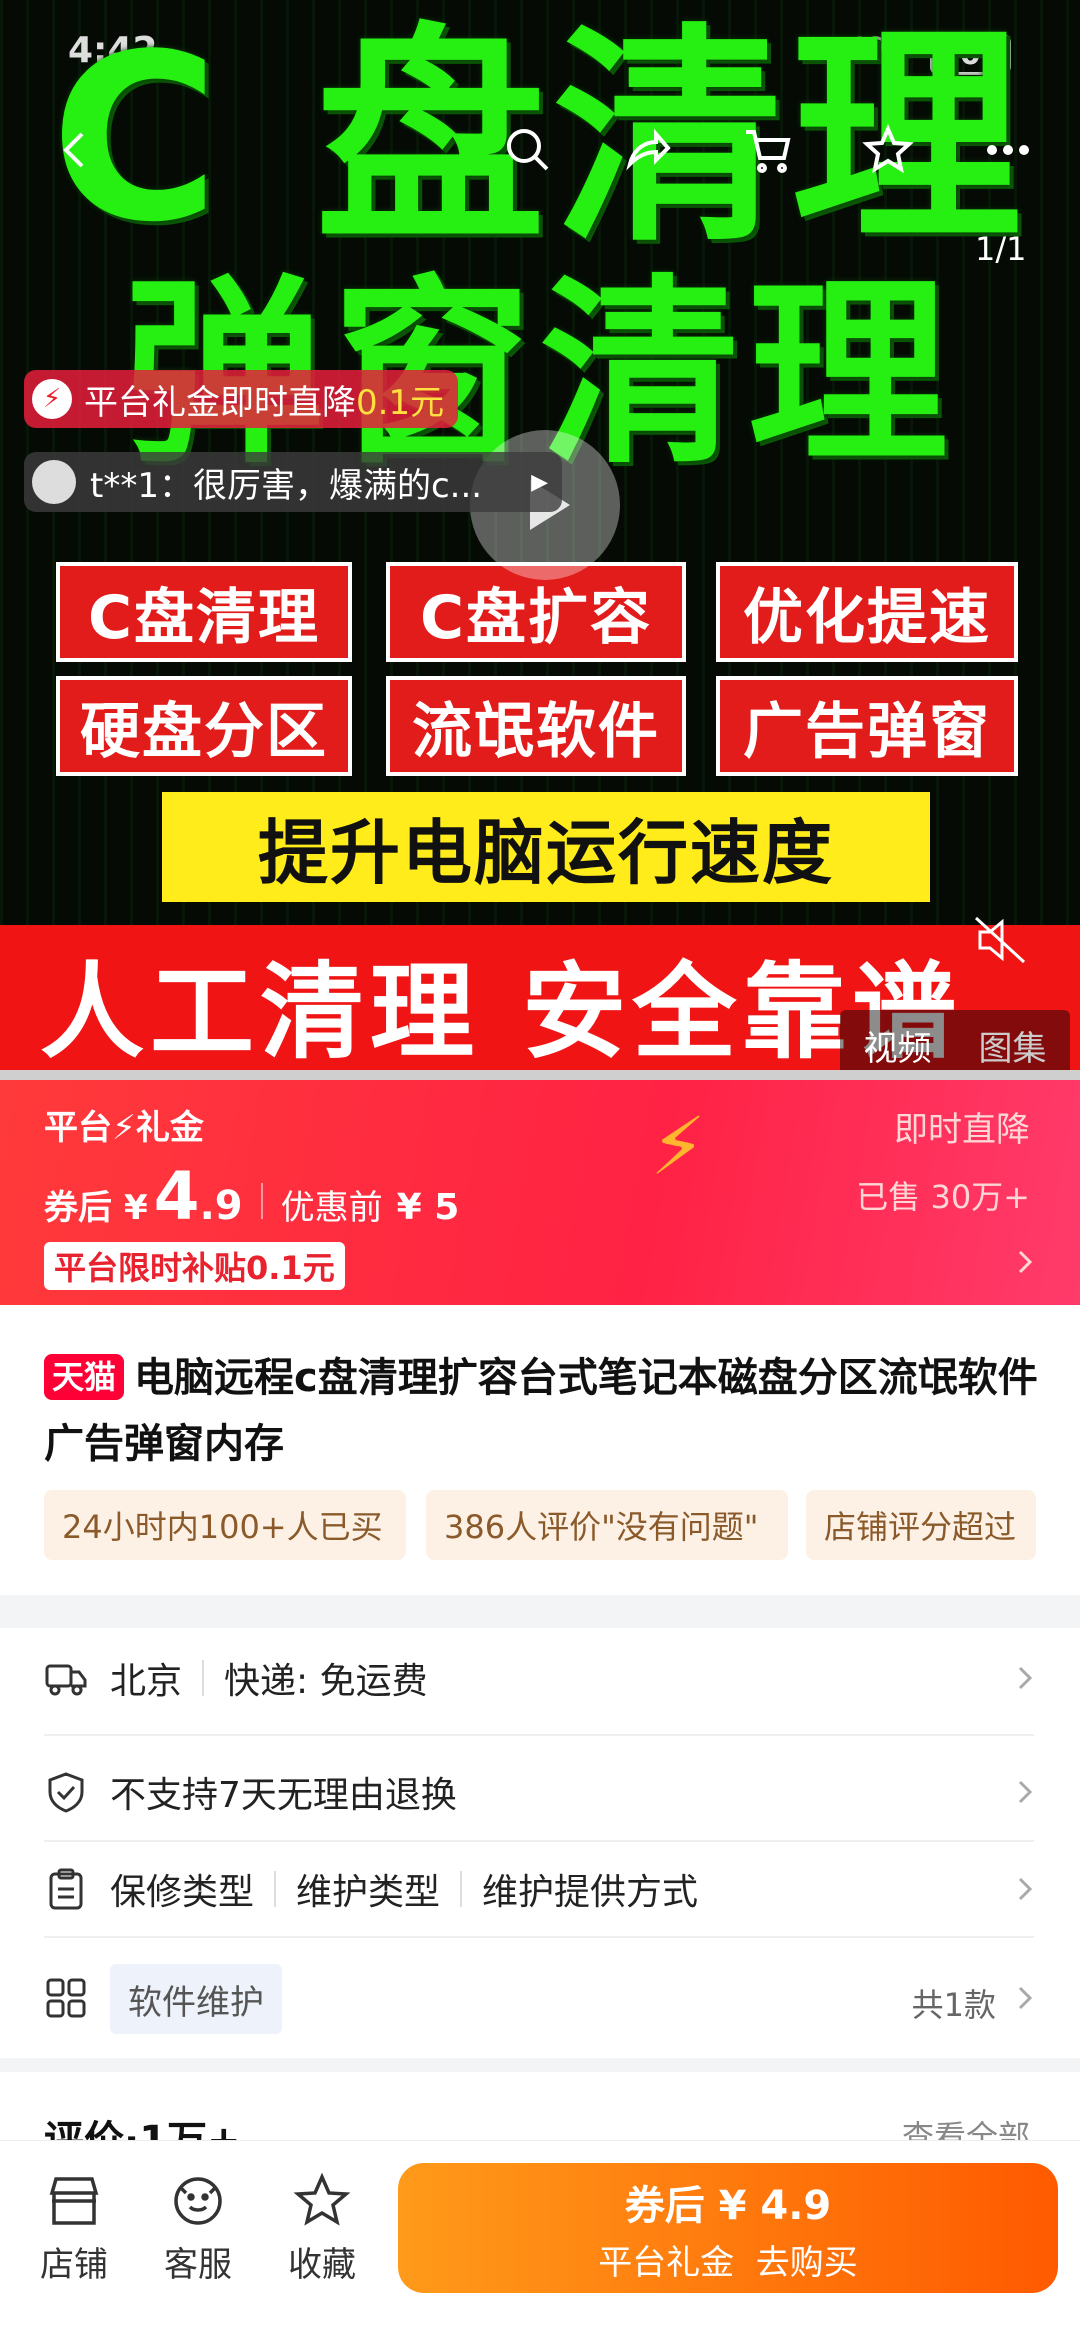 The height and width of the screenshot is (2335, 1080). I want to click on warranty-row: 保修类型 维护类型 维护提供方式, so click(540, 1889).